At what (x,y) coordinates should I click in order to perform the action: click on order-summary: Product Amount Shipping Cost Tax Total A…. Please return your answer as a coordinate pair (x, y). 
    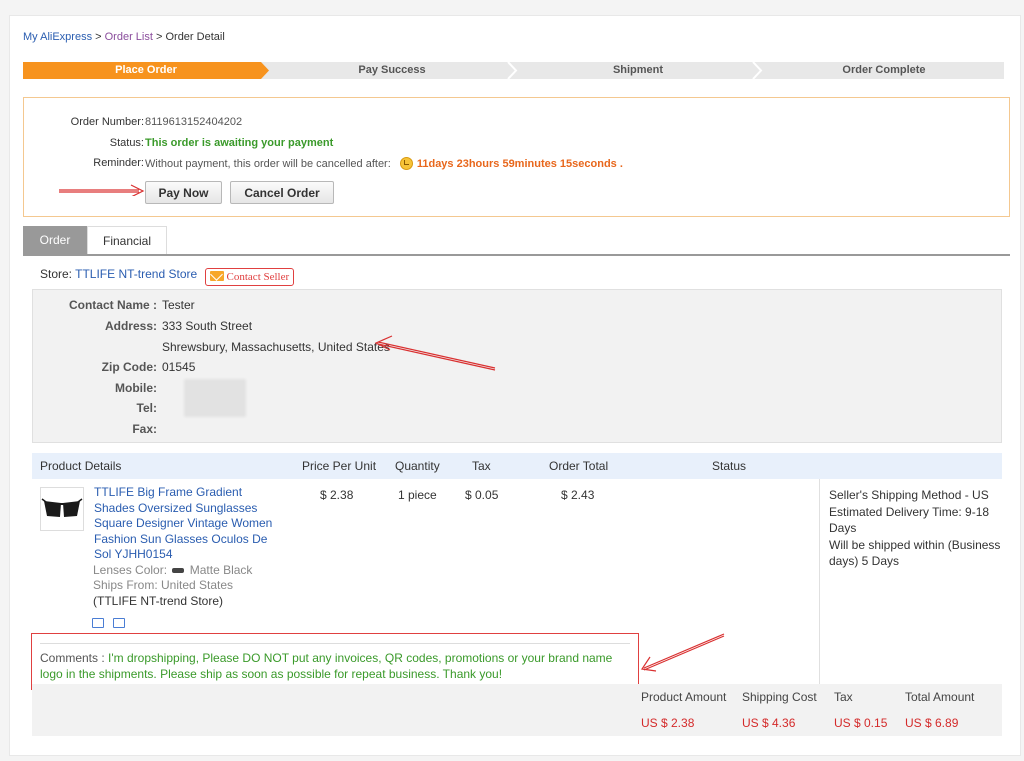
    Looking at the image, I should click on (517, 710).